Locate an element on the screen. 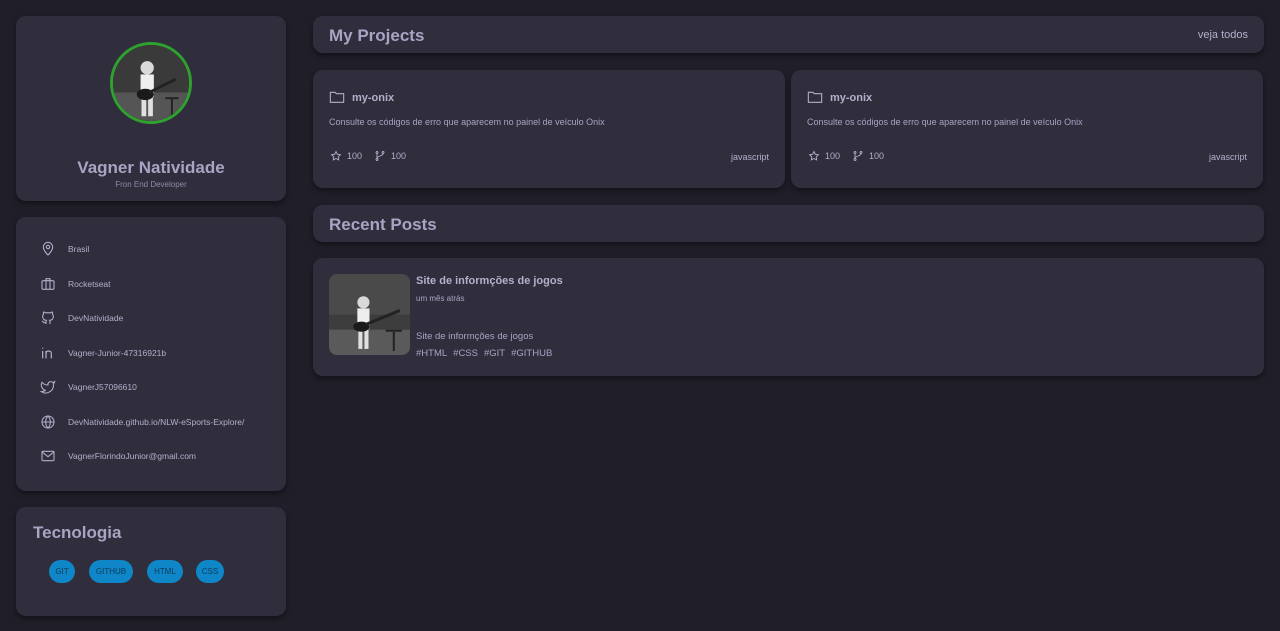  tech-tag-git: GIT is located at coordinates (62, 571).